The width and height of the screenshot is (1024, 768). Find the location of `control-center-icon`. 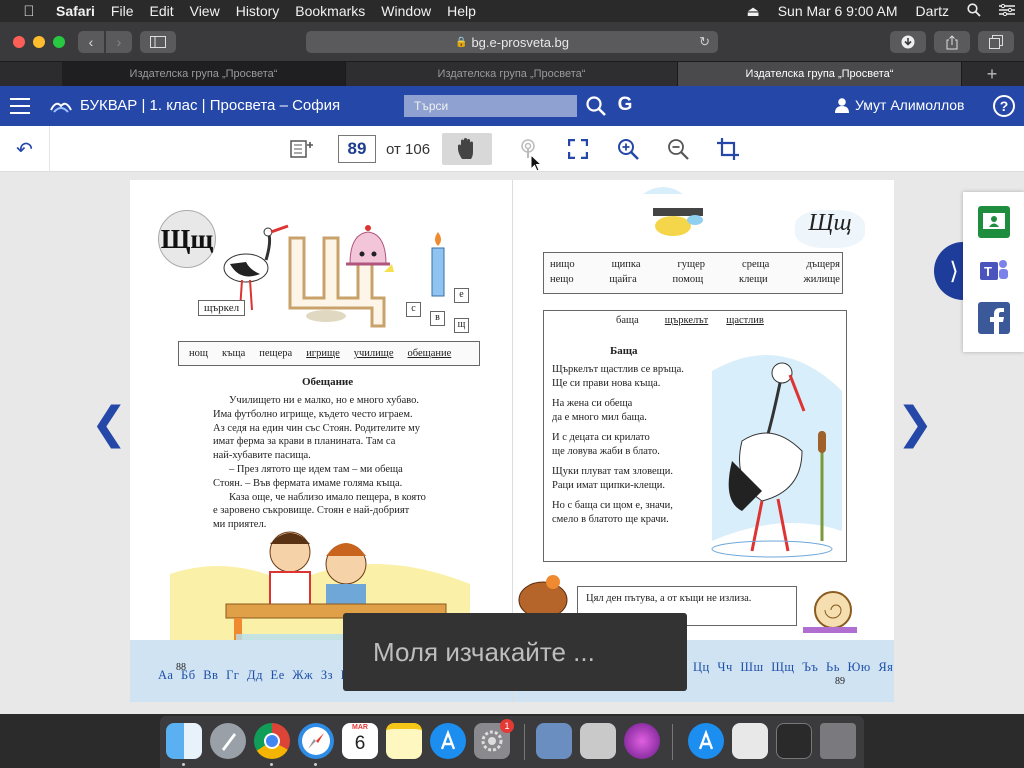

control-center-icon is located at coordinates (1007, 11).